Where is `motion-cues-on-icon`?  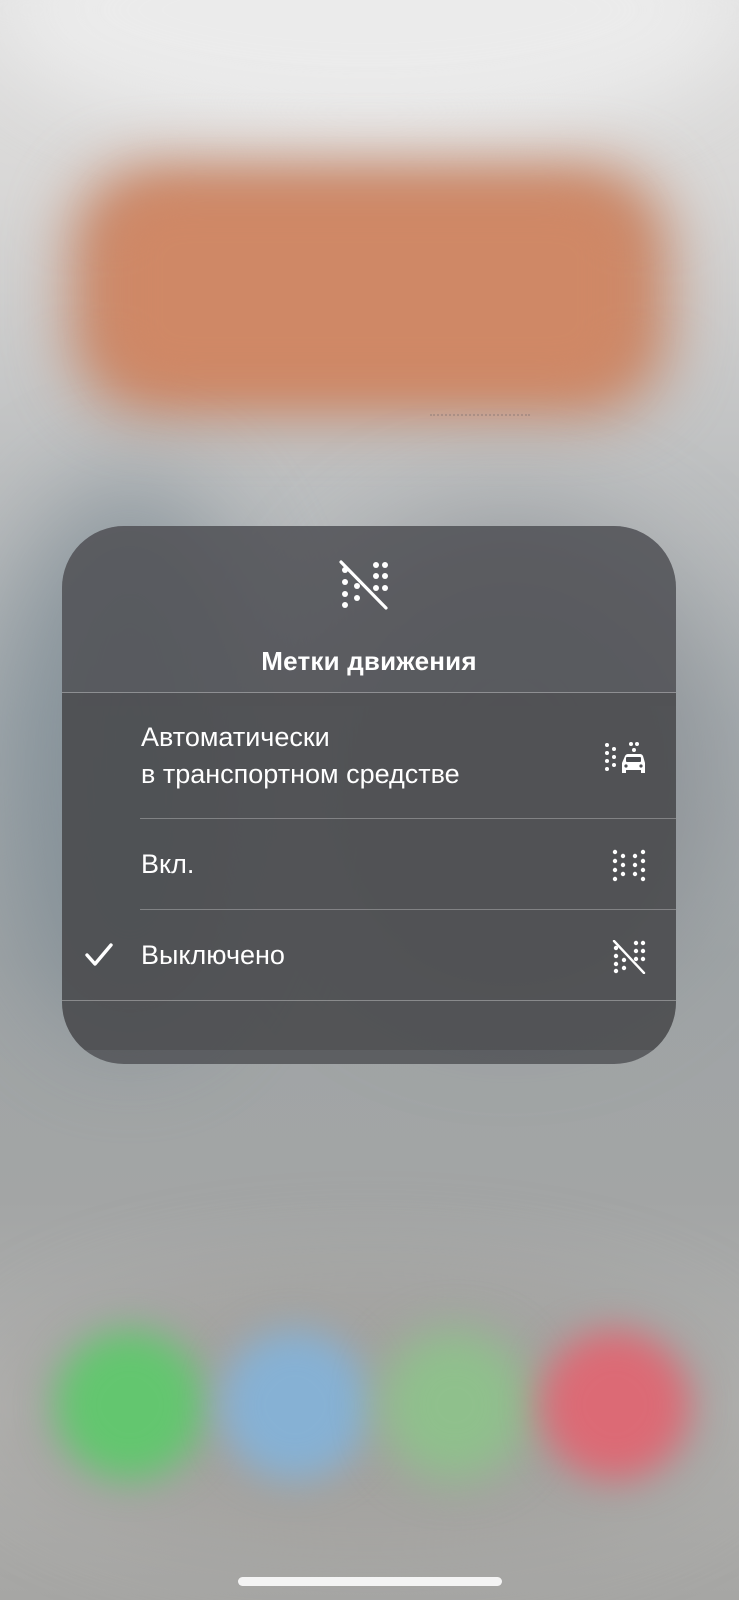 motion-cues-on-icon is located at coordinates (629, 865).